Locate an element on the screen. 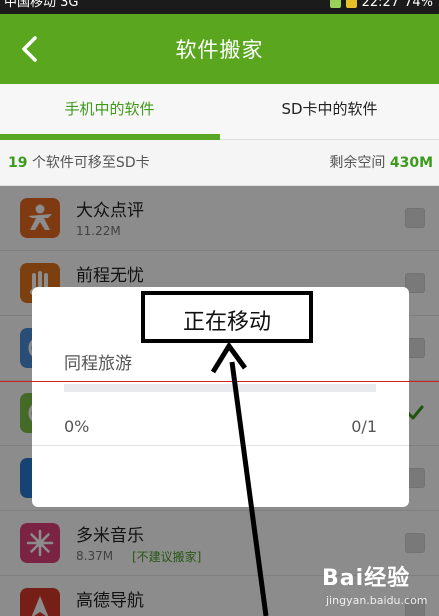 The image size is (439, 616). free-space-value: 430M is located at coordinates (411, 163).